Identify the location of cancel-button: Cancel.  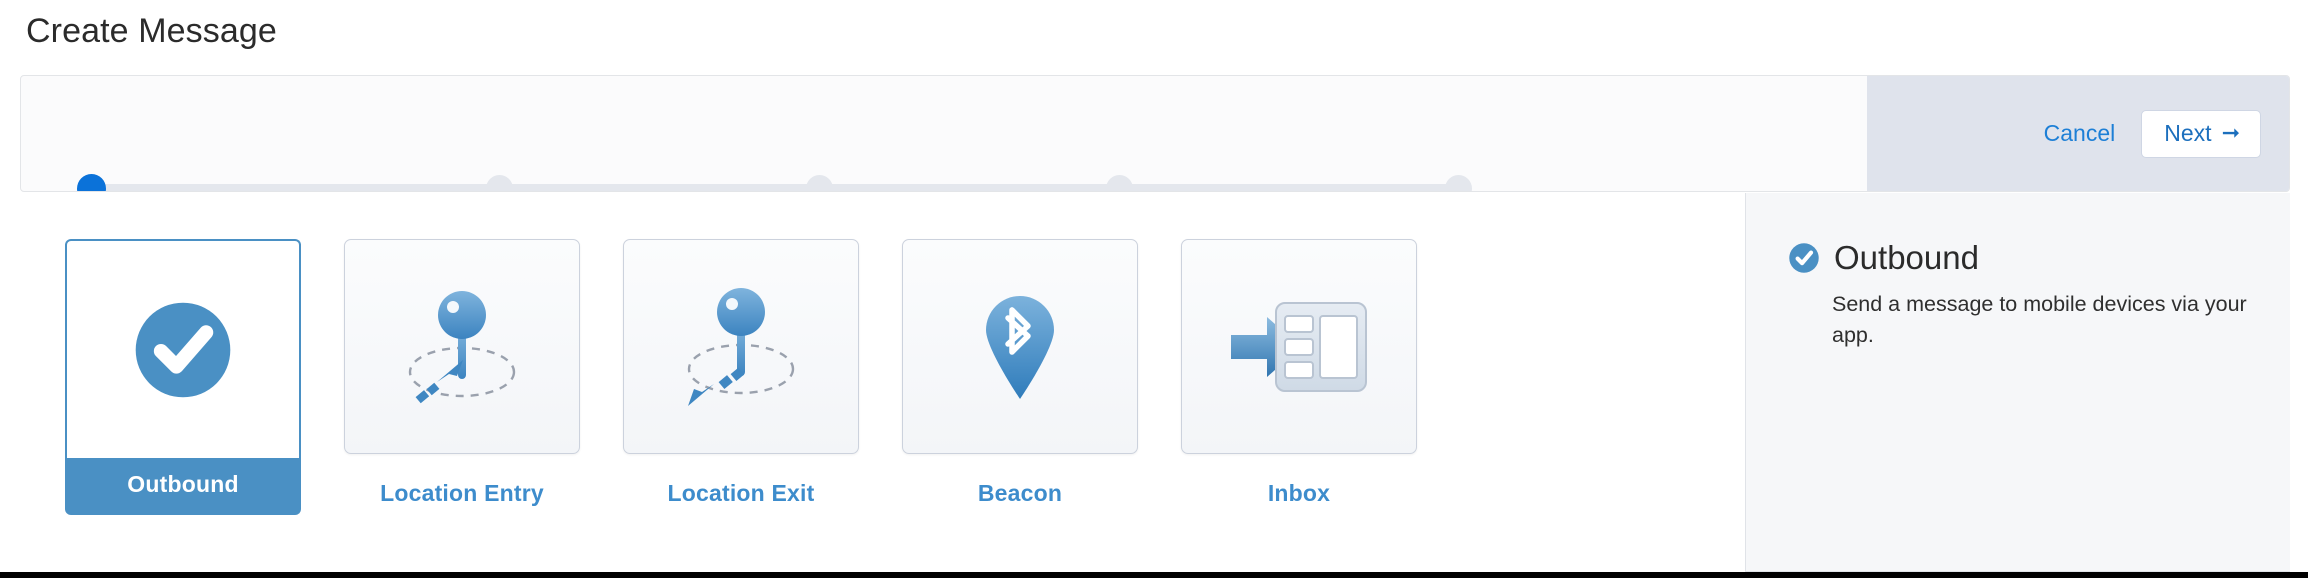
(2080, 133).